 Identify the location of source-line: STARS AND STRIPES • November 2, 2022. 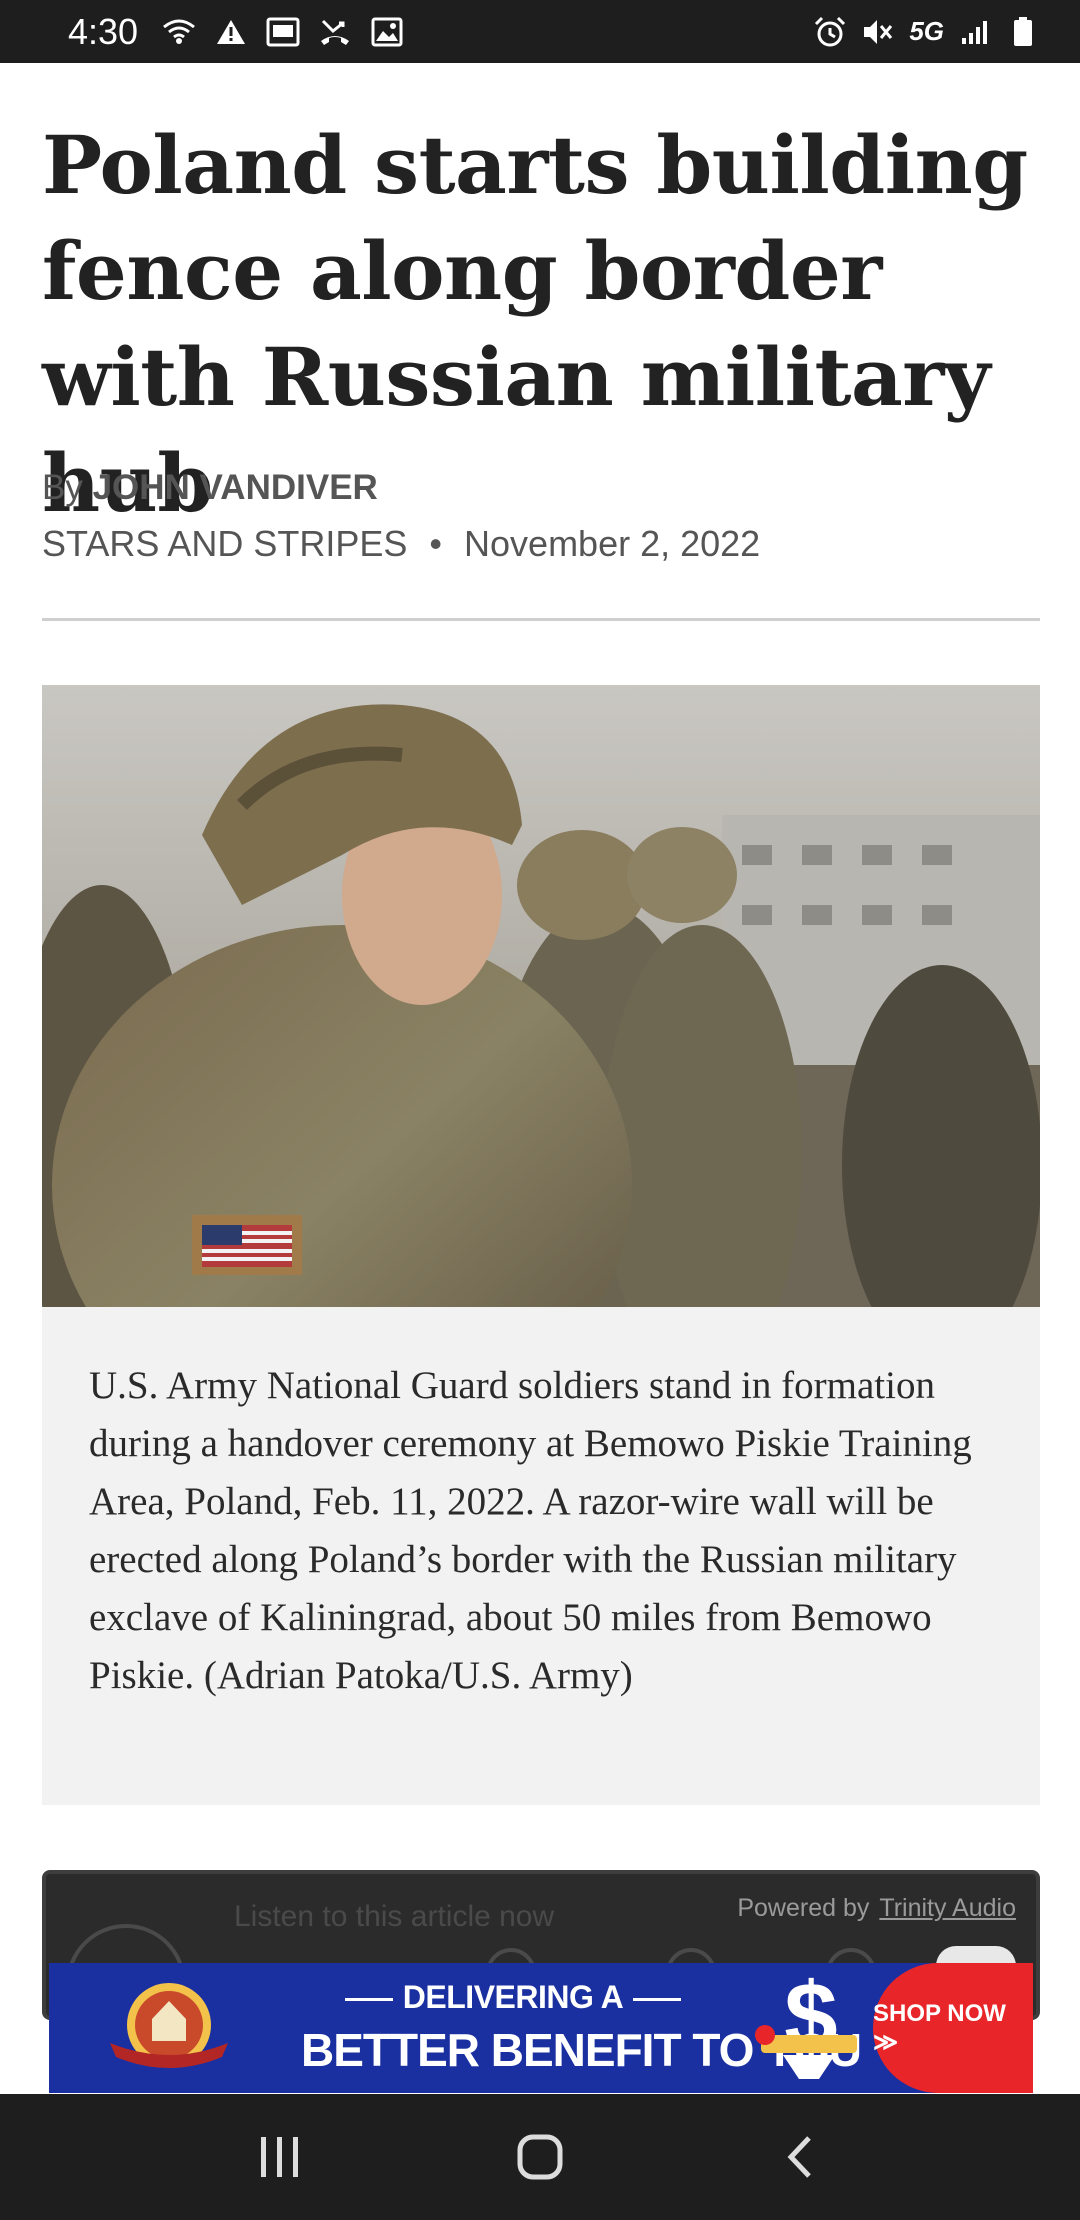
(401, 544).